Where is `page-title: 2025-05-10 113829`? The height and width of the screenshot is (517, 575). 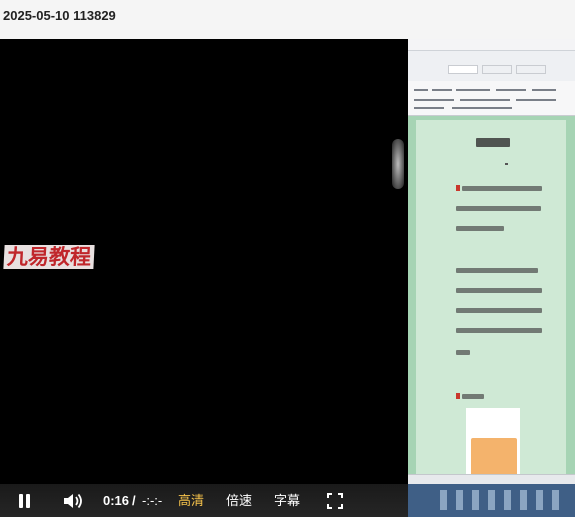 page-title: 2025-05-10 113829 is located at coordinates (59, 15).